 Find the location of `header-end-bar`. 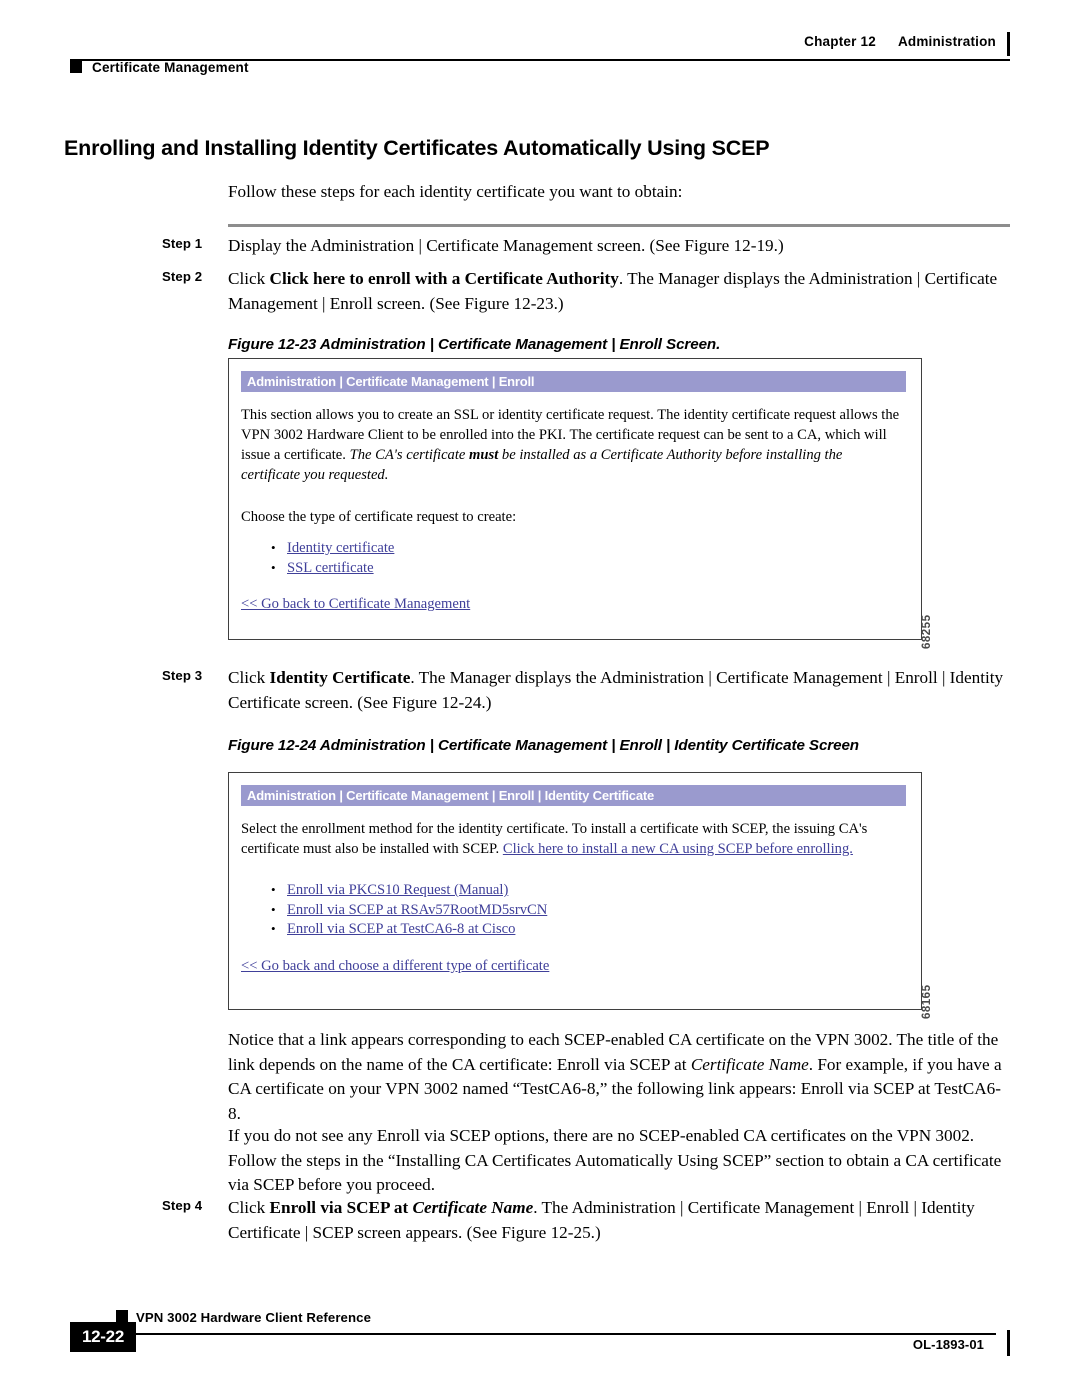

header-end-bar is located at coordinates (1008, 44).